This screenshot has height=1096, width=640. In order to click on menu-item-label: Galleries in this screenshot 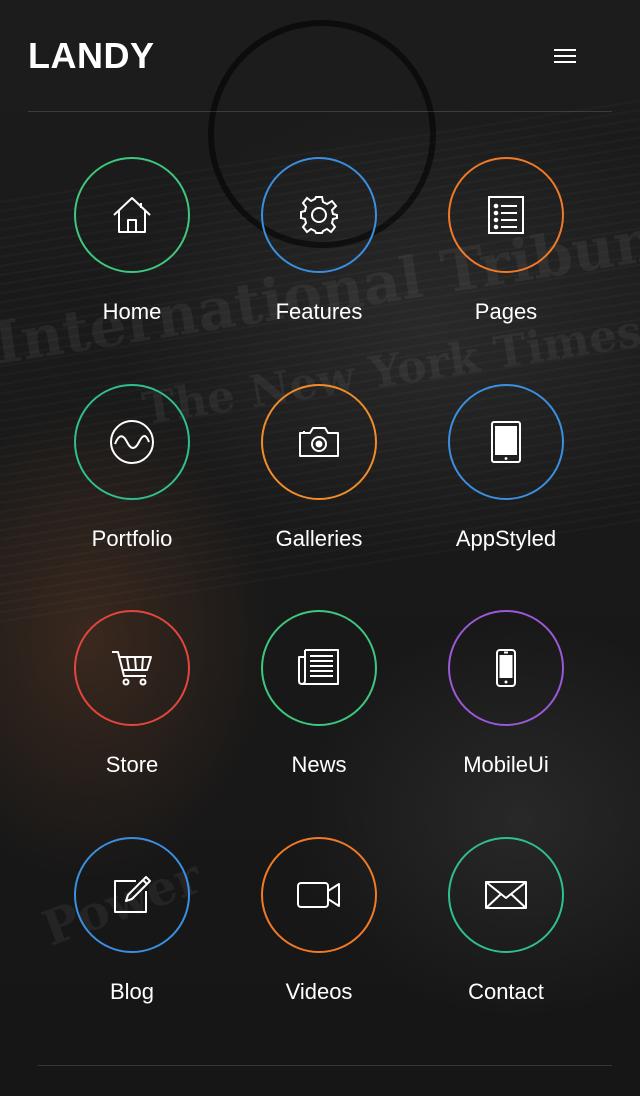, I will do `click(319, 538)`.